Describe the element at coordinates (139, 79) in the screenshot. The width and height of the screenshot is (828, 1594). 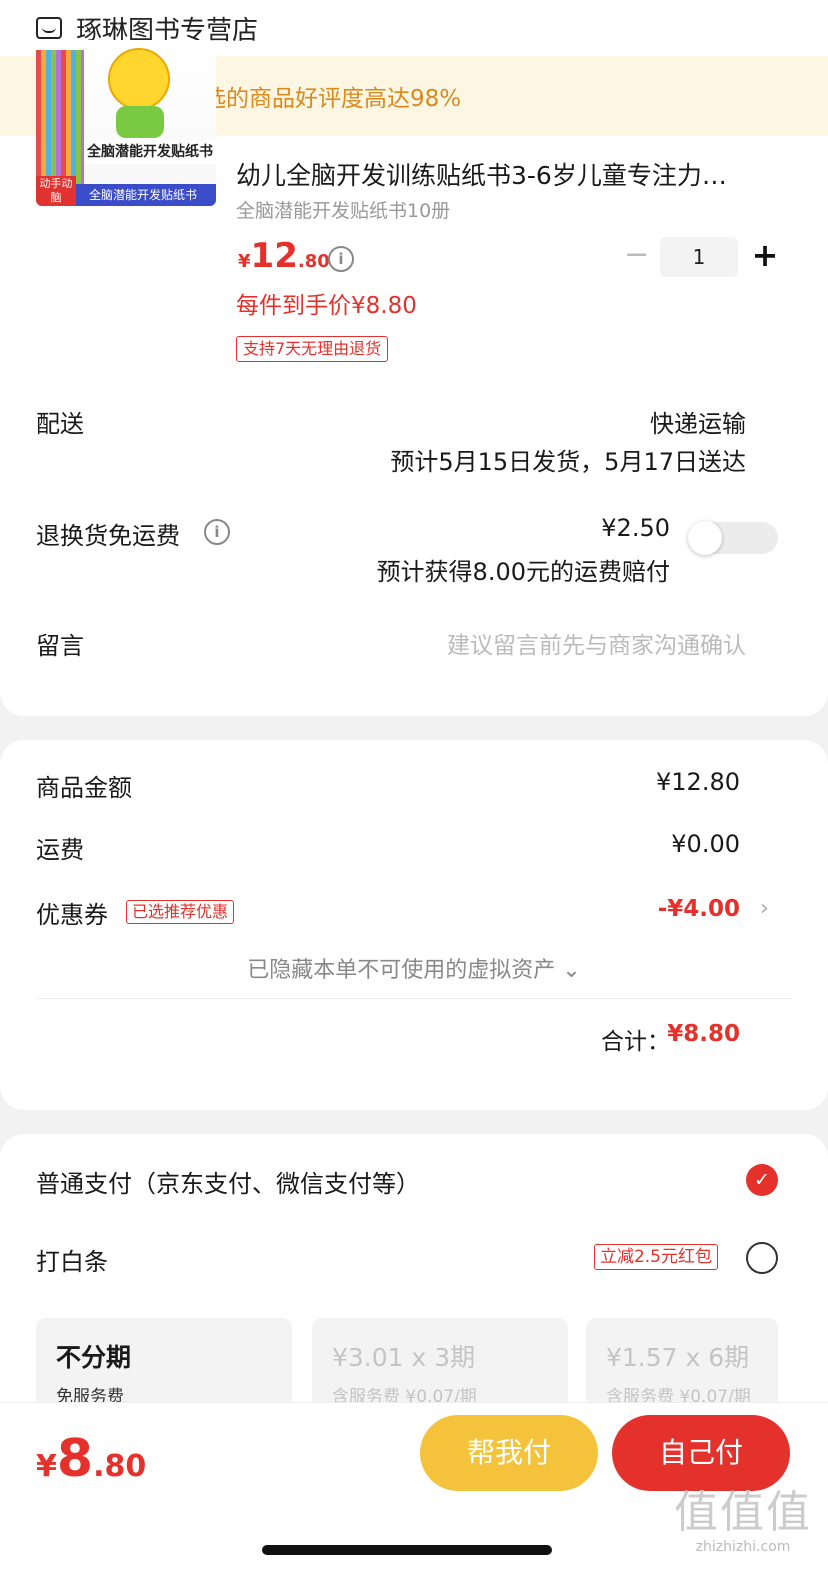
I see `cartoon-tiger` at that location.